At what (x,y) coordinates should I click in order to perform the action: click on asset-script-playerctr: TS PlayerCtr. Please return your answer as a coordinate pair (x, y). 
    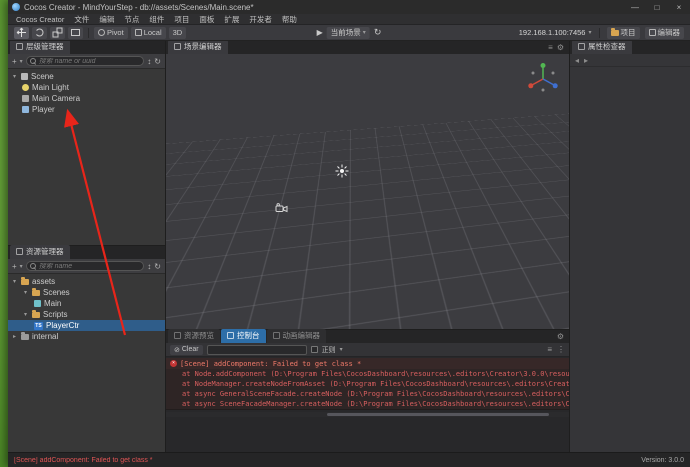
    Looking at the image, I should click on (86, 325).